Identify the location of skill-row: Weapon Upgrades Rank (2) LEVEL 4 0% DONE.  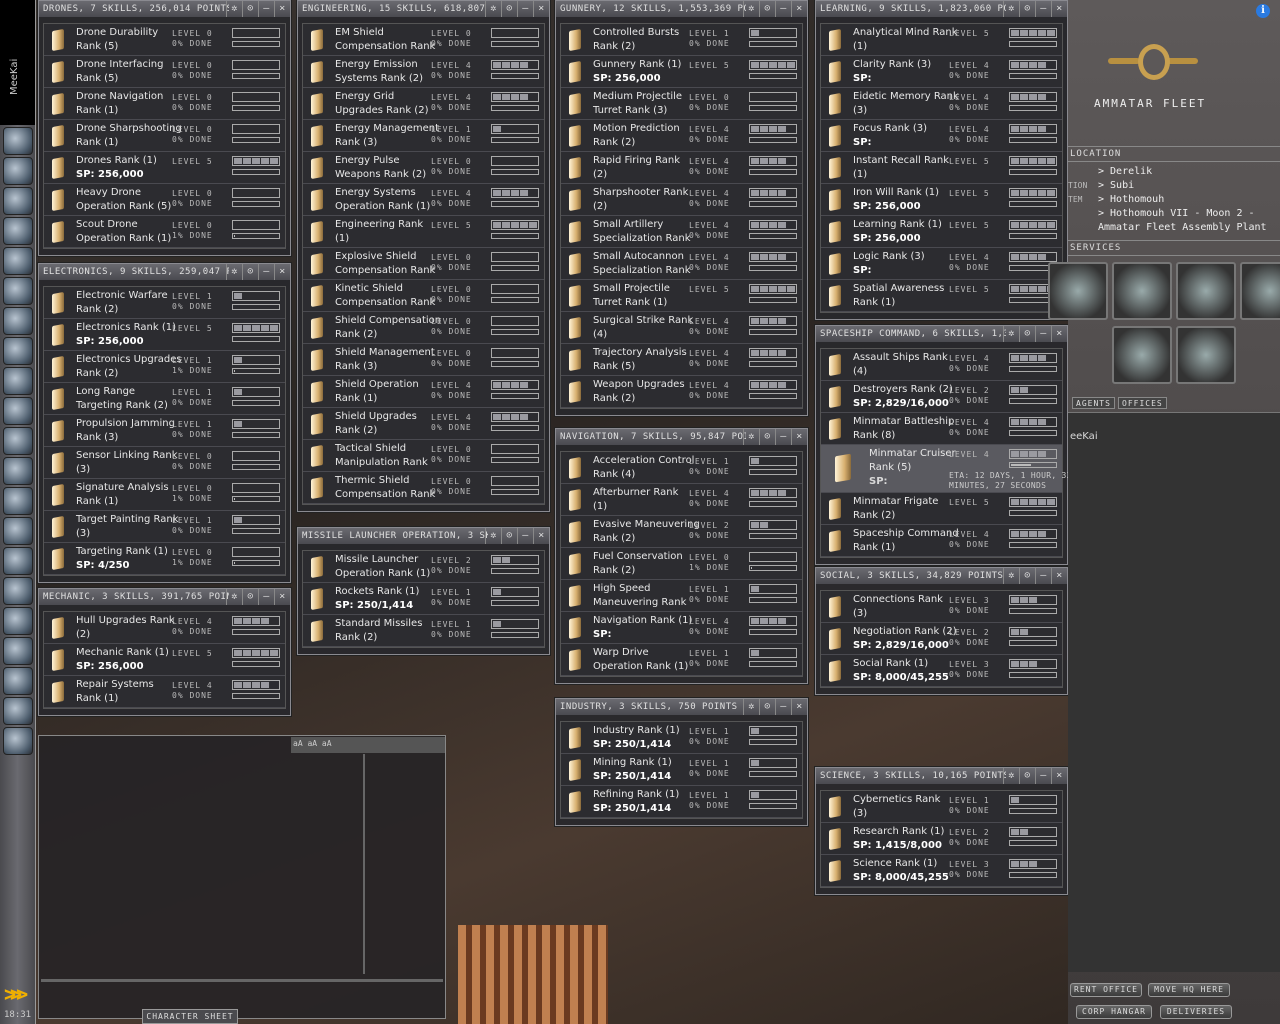
(681, 392).